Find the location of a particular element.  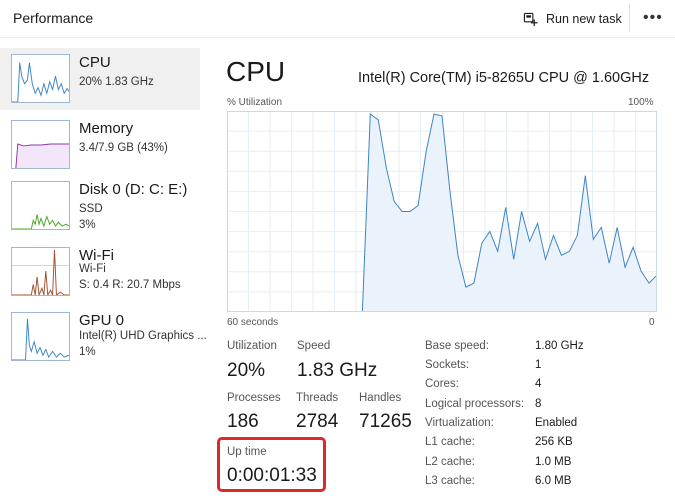

spec-label: Virtualization: is located at coordinates (459, 423).